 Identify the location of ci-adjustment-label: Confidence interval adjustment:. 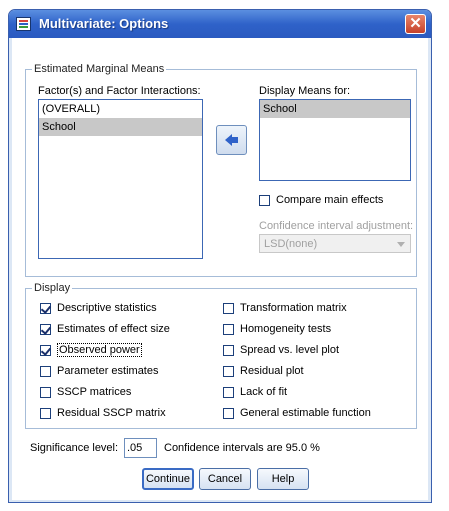
(336, 226).